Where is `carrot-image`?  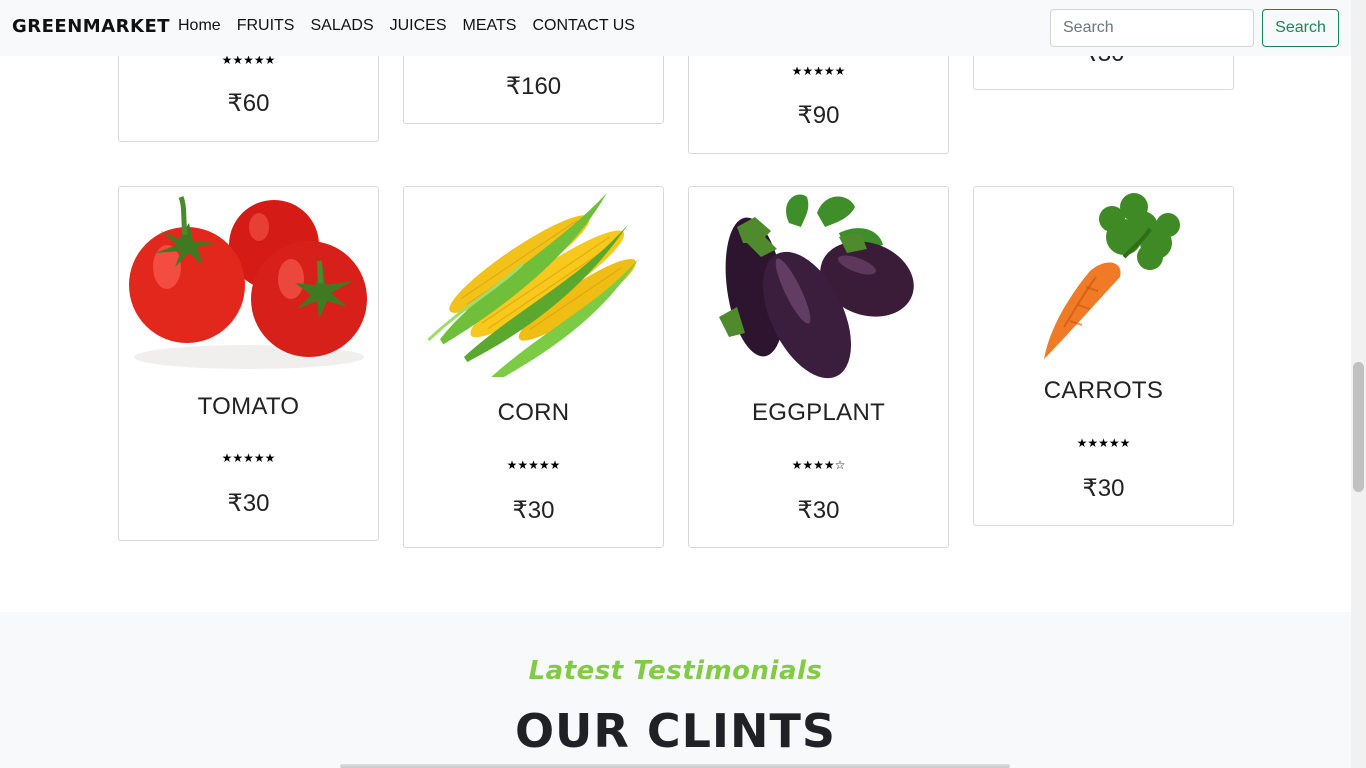
carrot-image is located at coordinates (1112, 276).